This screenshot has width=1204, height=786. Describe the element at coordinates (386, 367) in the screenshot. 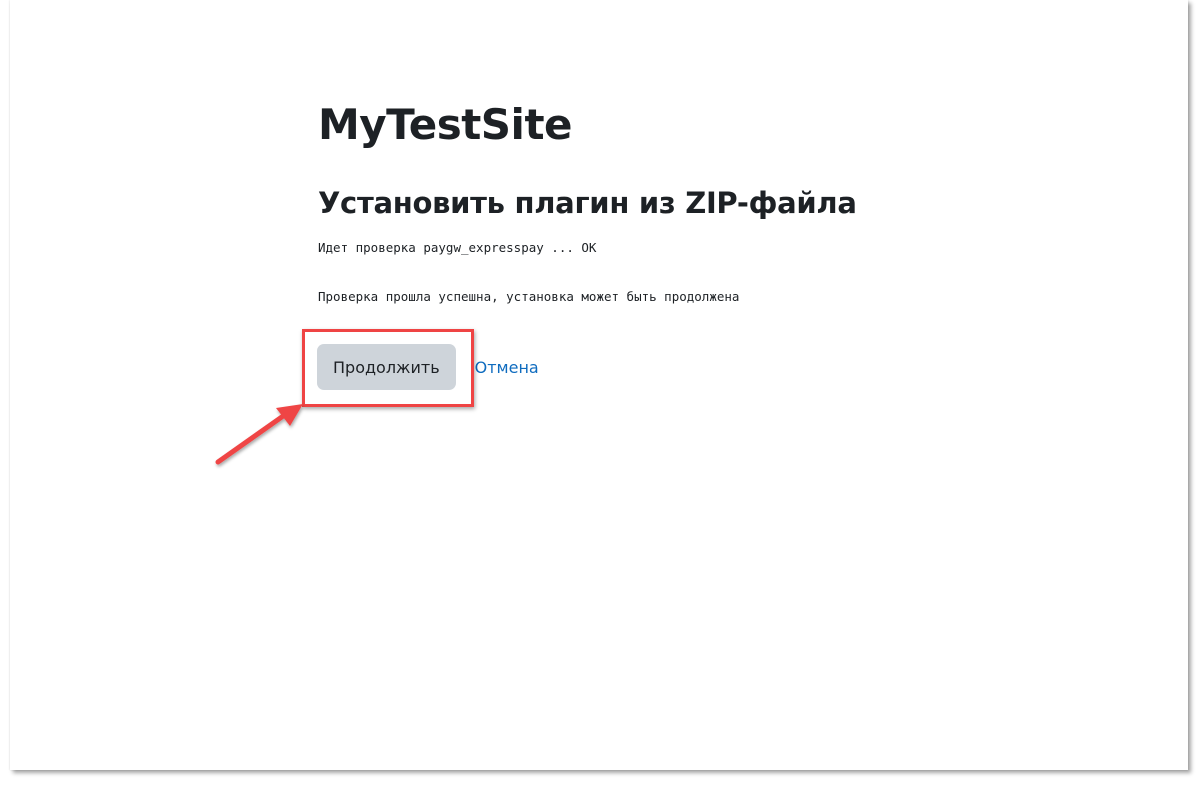

I see `continue-button: Продолжить` at that location.